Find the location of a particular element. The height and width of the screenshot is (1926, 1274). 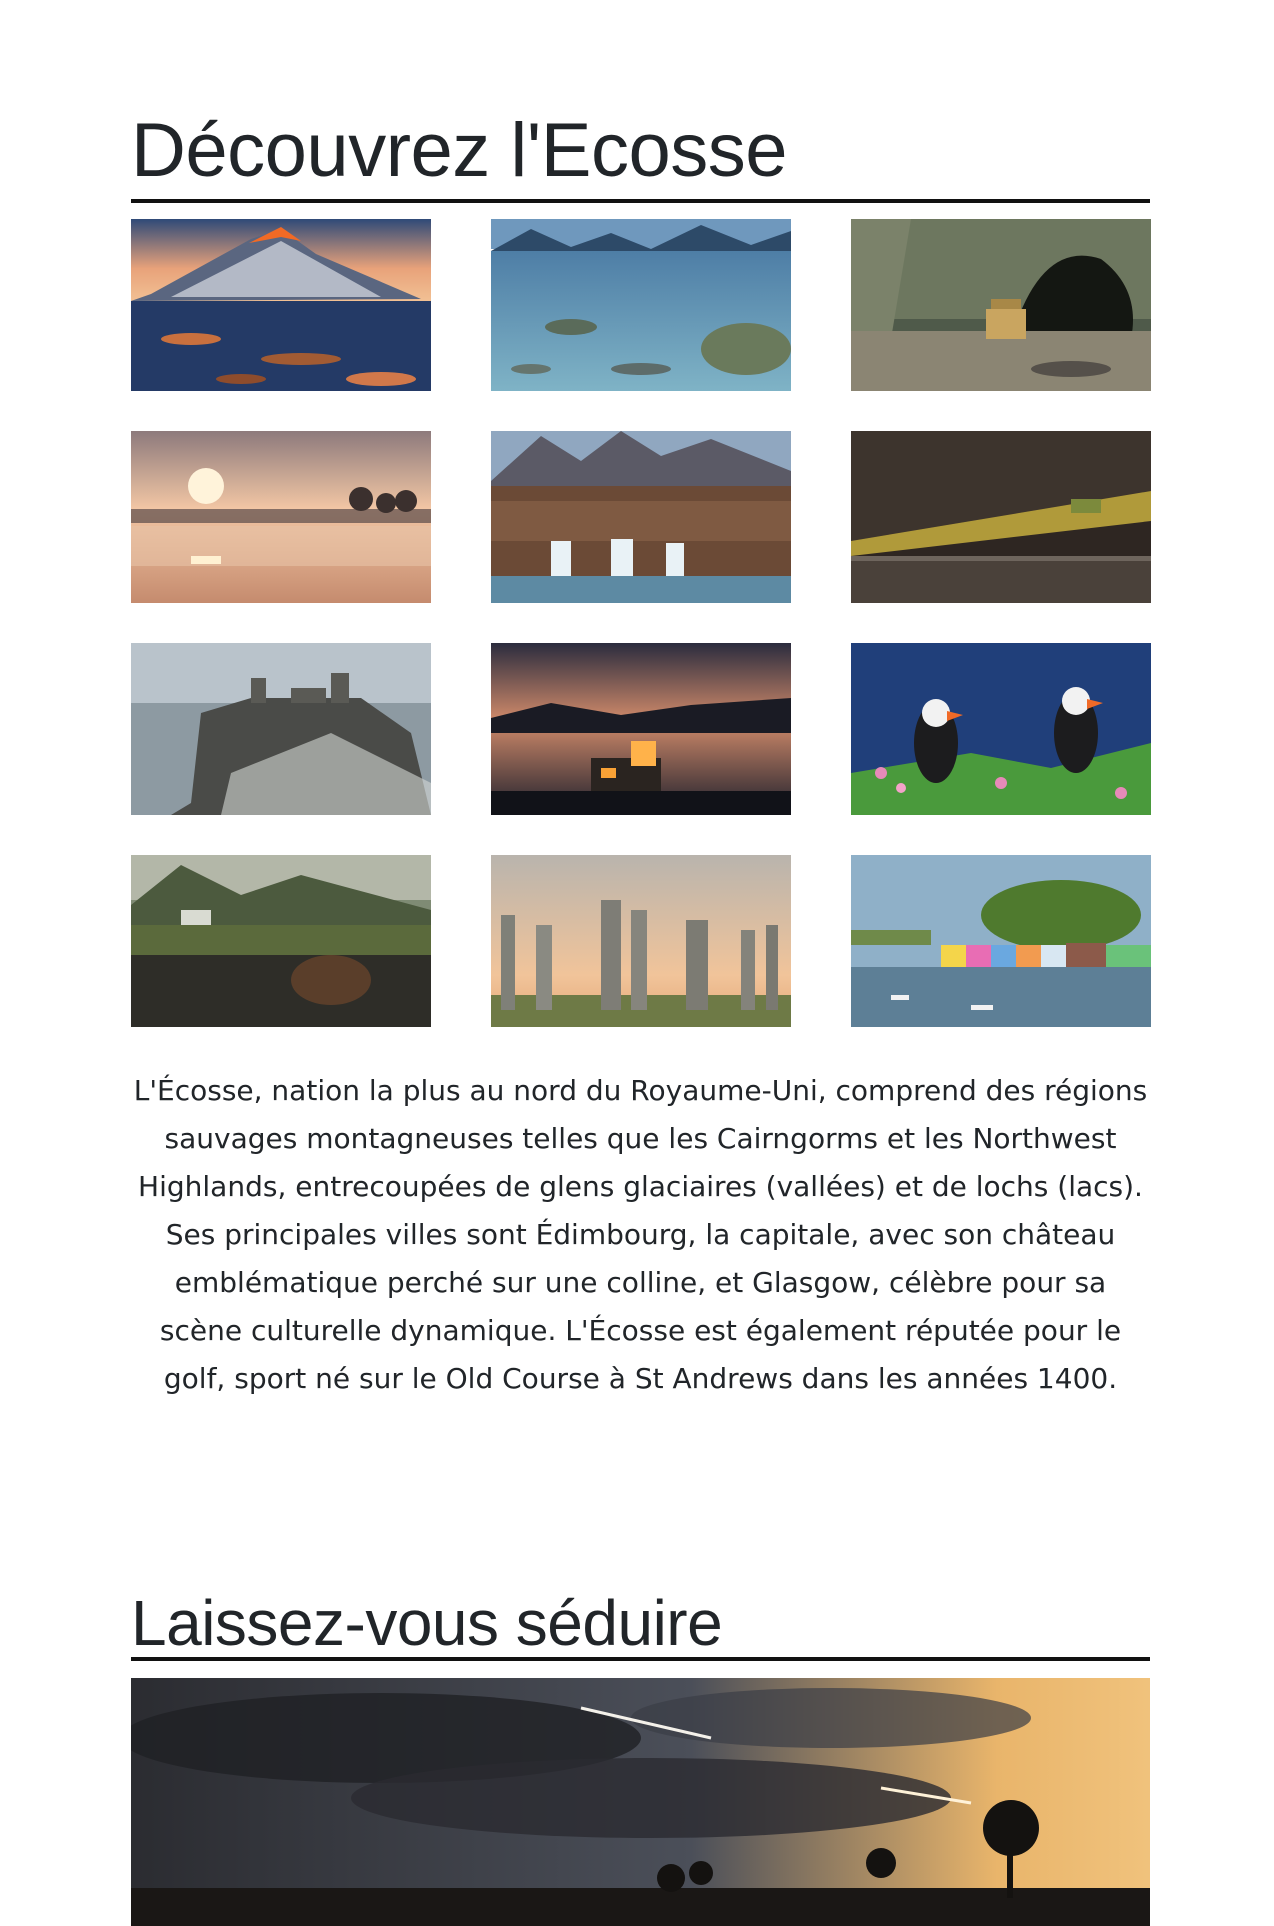

section-title-seduce: Laissez-vous séduire is located at coordinates (427, 1623).